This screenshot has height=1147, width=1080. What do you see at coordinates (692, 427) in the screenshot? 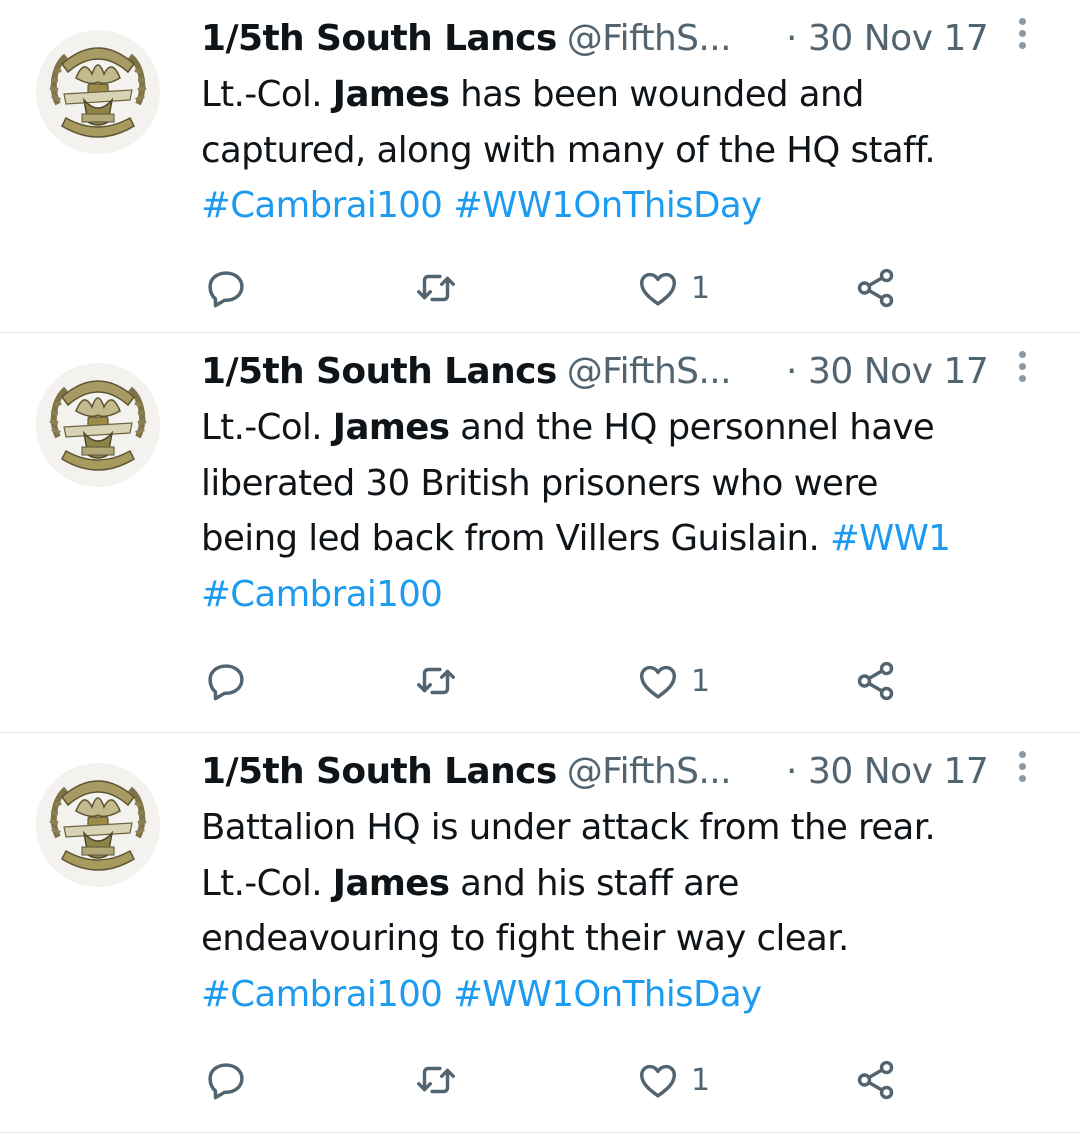
I see `text-segment: and the HQ personnel have` at bounding box center [692, 427].